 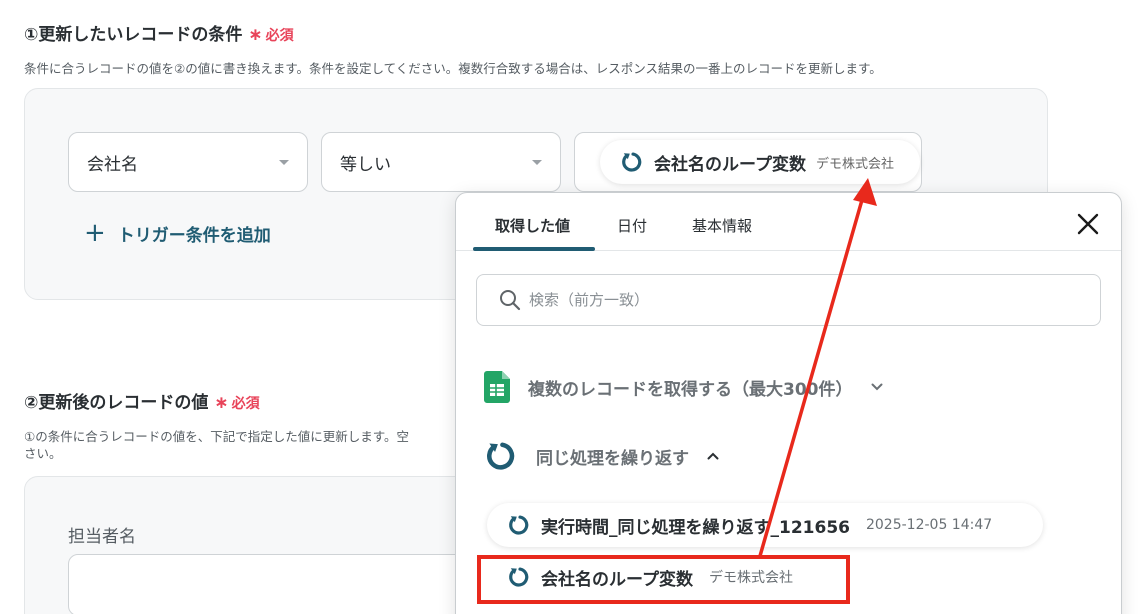 I want to click on search-input, so click(x=809, y=300).